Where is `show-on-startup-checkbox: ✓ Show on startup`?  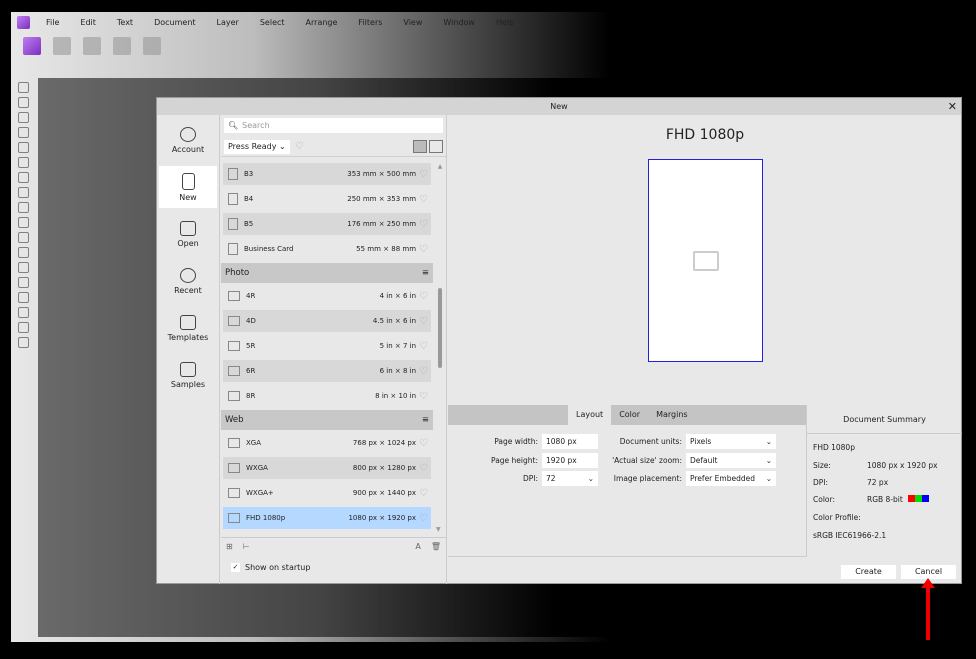 show-on-startup-checkbox: ✓ Show on startup is located at coordinates (270, 567).